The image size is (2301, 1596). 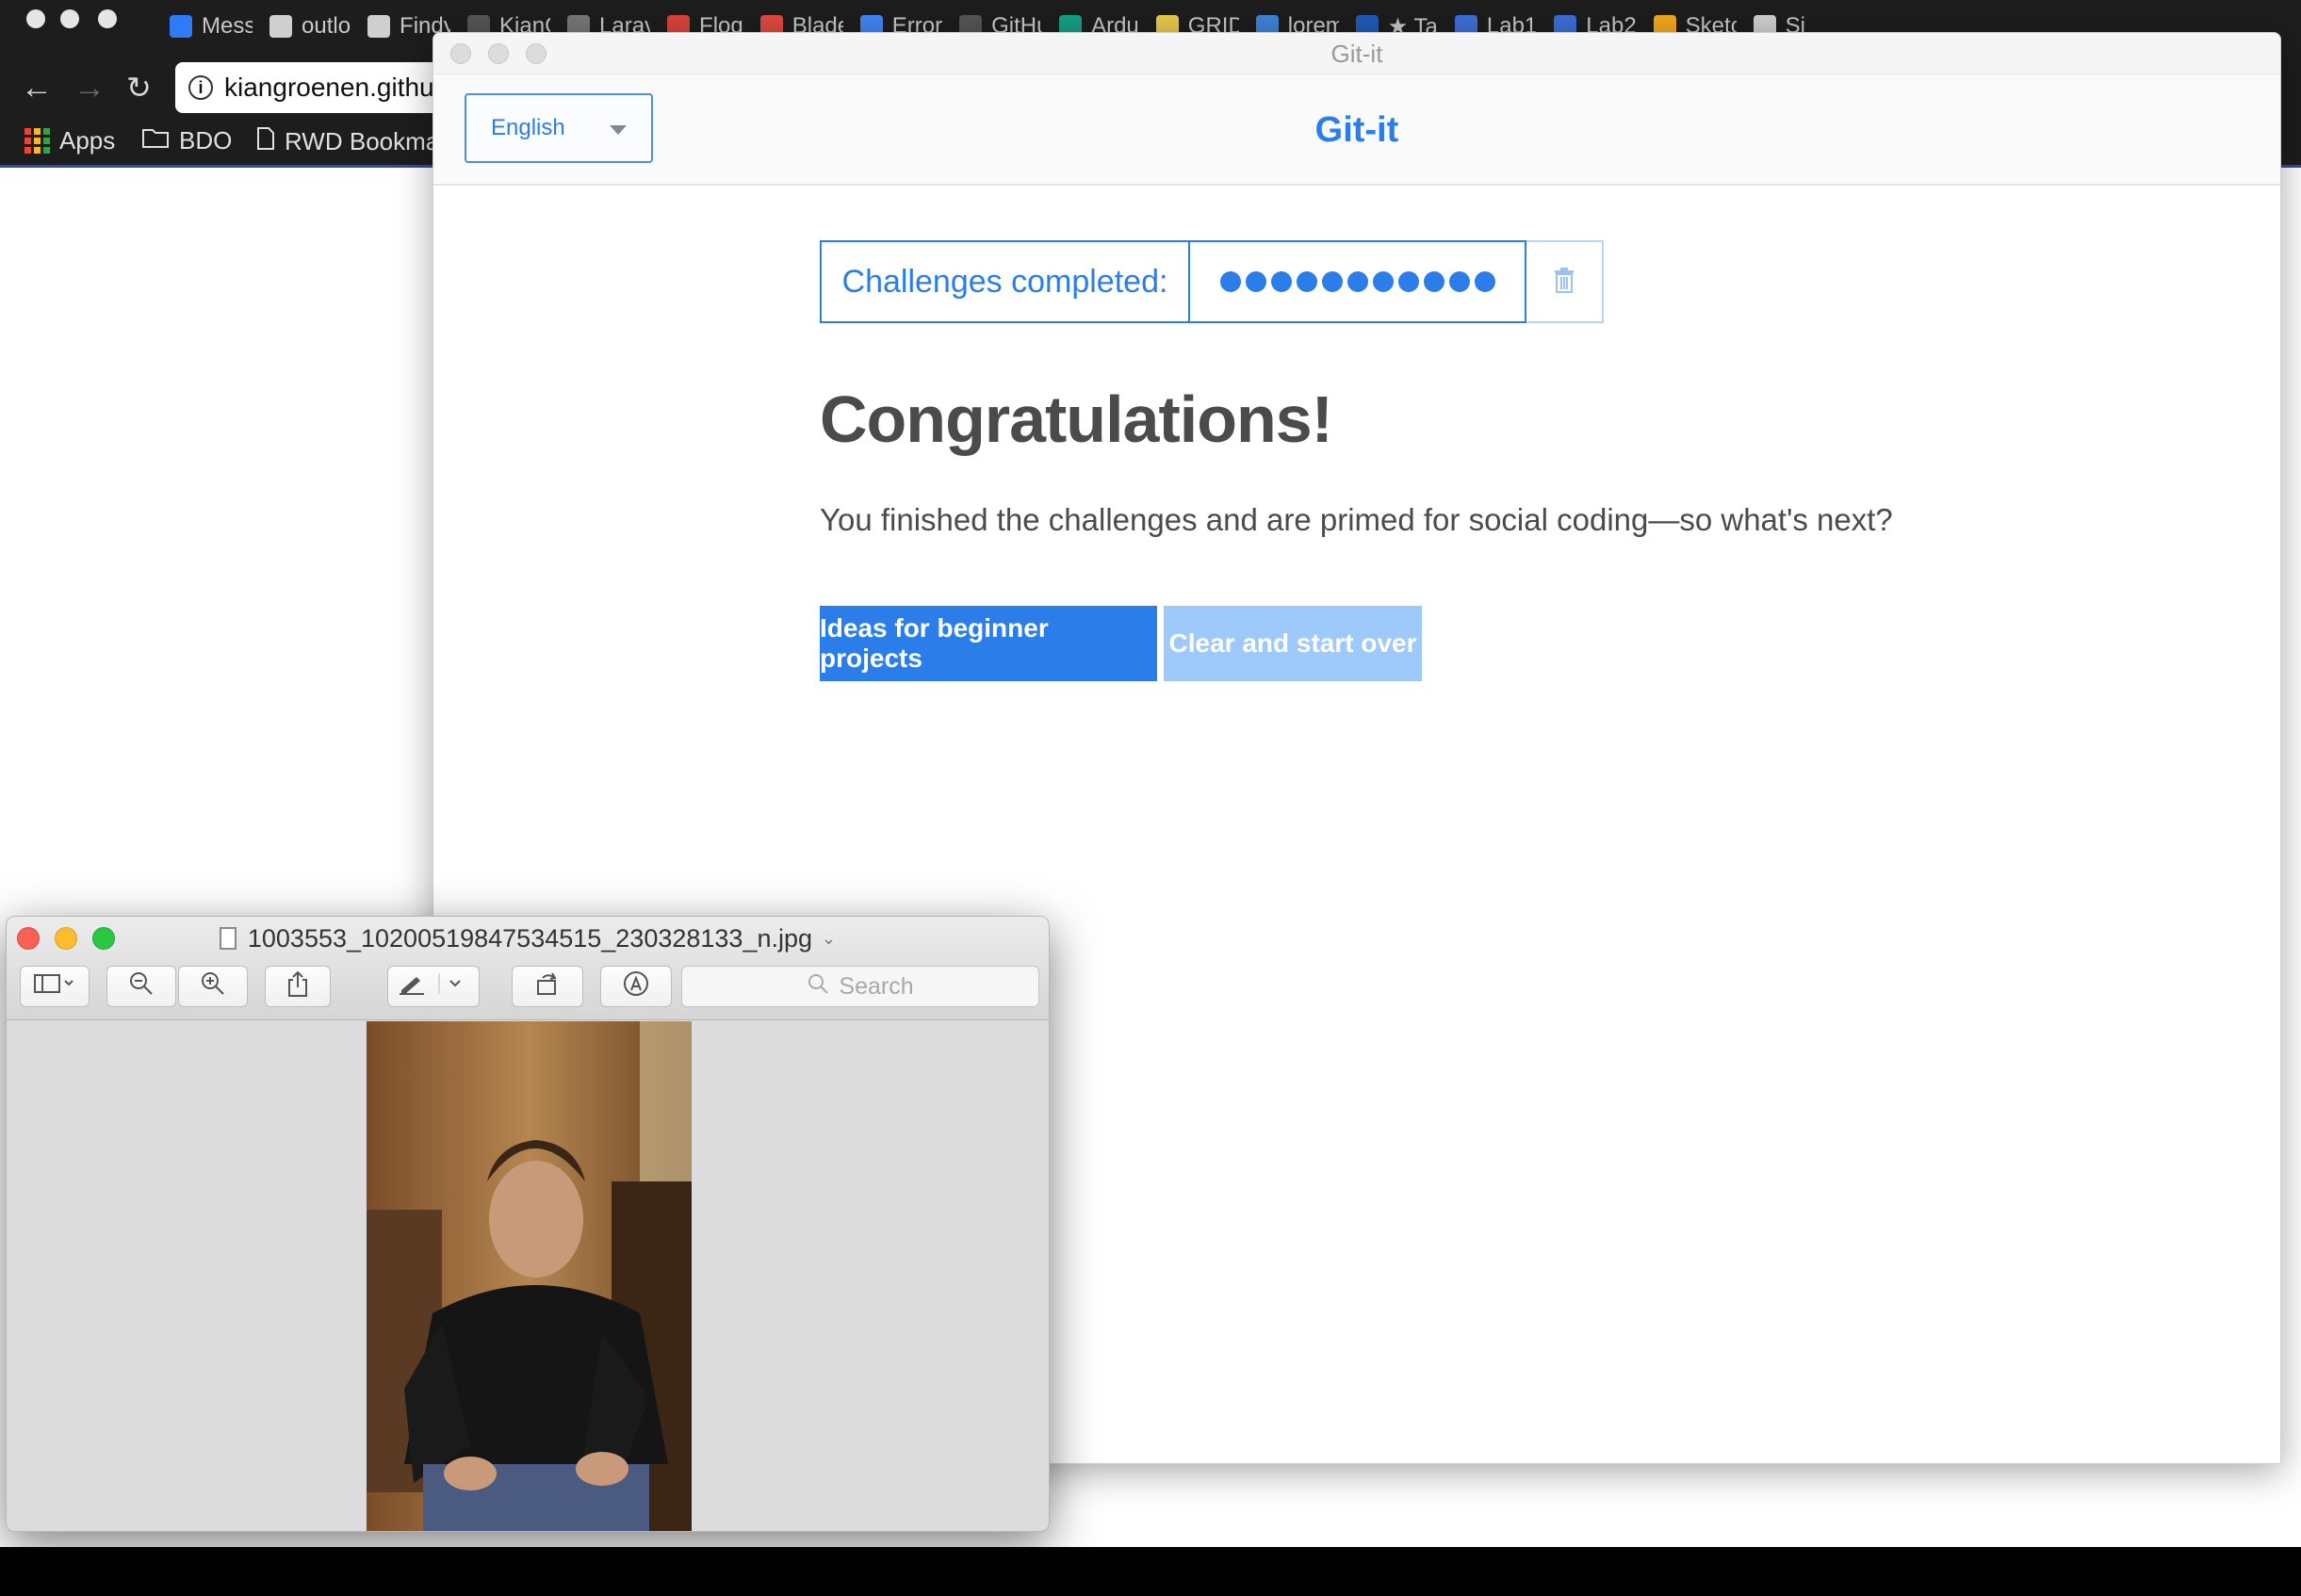 I want to click on tab-label: Mess, so click(x=227, y=26).